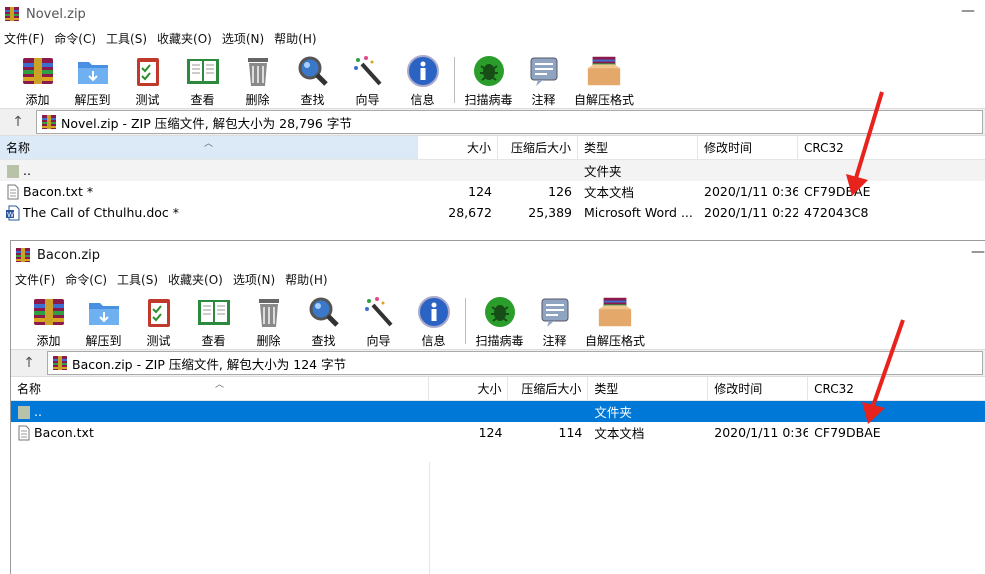 The height and width of the screenshot is (574, 985). Describe the element at coordinates (24, 432) in the screenshot. I see `text-file-icon` at that location.